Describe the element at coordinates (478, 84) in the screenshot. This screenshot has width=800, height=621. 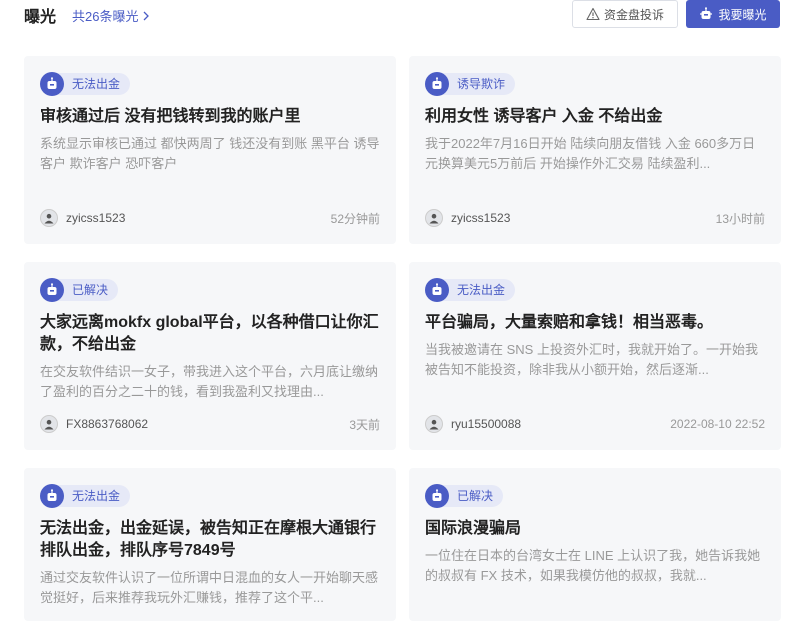
I see `card-tag-label: 诱导欺诈` at that location.